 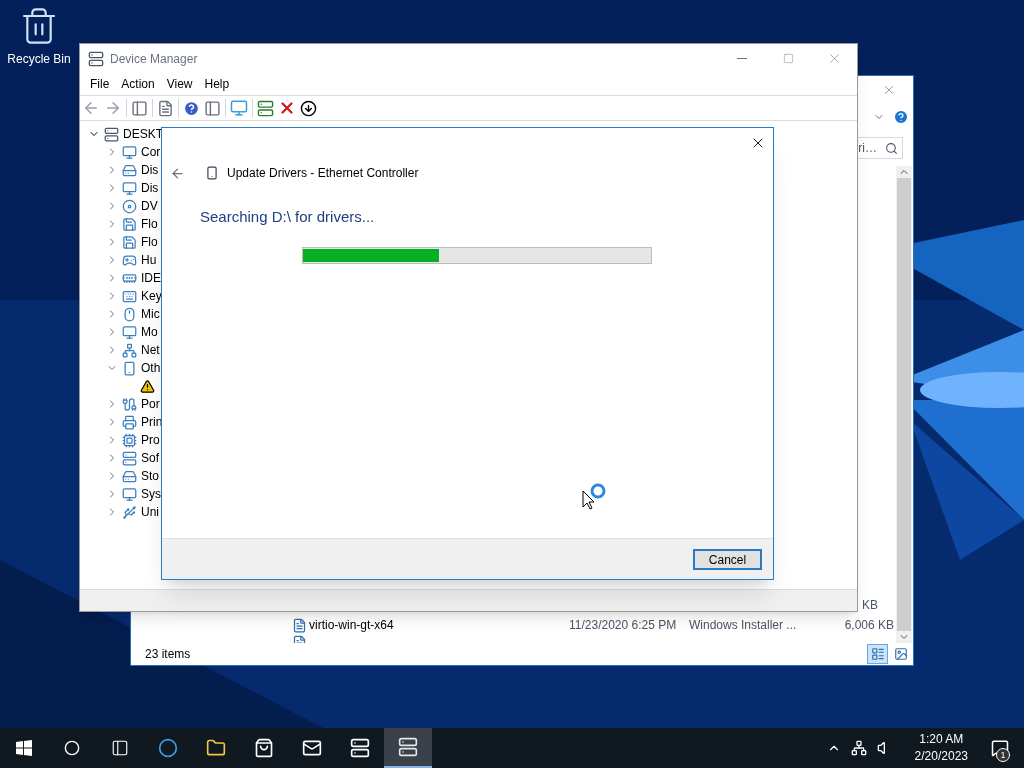 I want to click on tree-item: Cor, so click(x=151, y=152).